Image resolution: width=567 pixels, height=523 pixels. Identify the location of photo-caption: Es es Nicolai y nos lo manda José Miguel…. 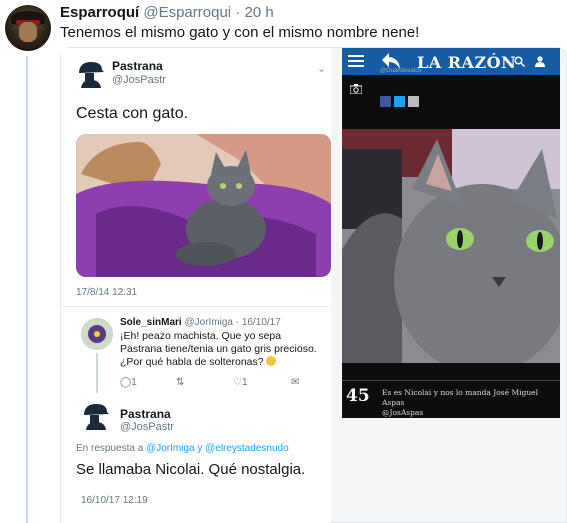
(470, 403).